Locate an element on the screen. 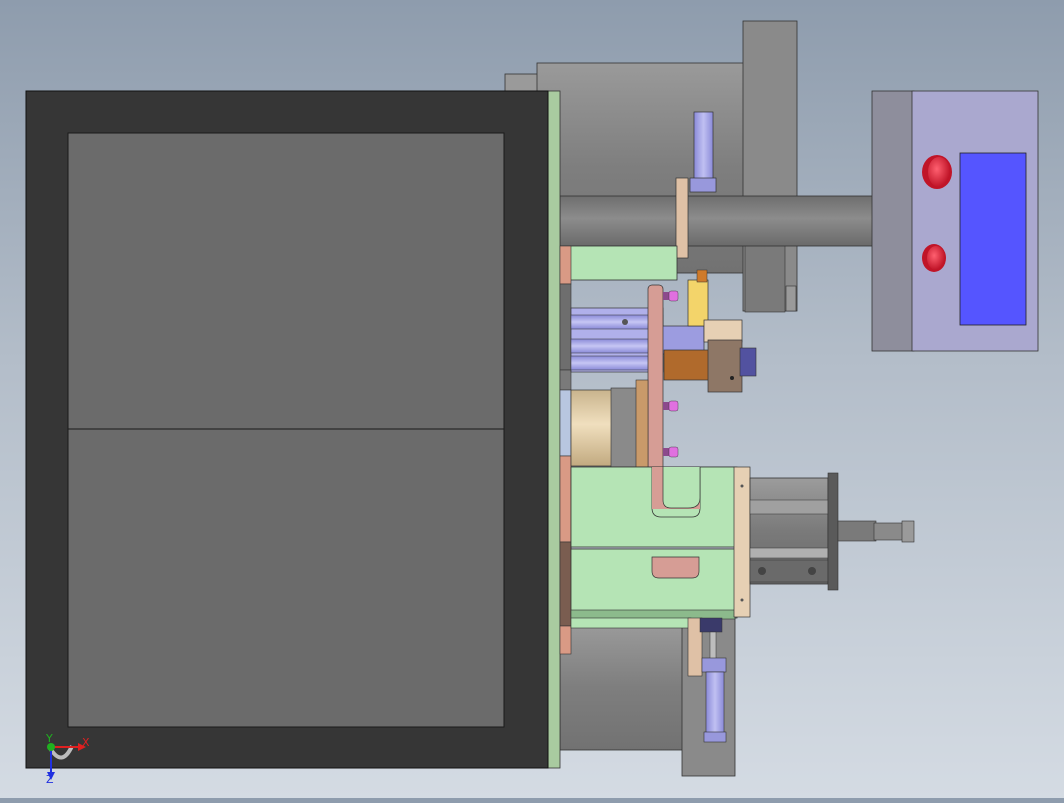 Image resolution: width=1064 pixels, height=803 pixels. start-button is located at coordinates (934, 258).